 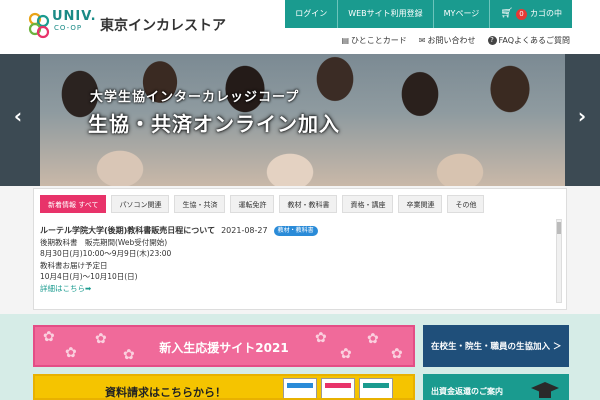 What do you see at coordinates (140, 204) in the screenshot?
I see `tab-pc: パソコン関連` at bounding box center [140, 204].